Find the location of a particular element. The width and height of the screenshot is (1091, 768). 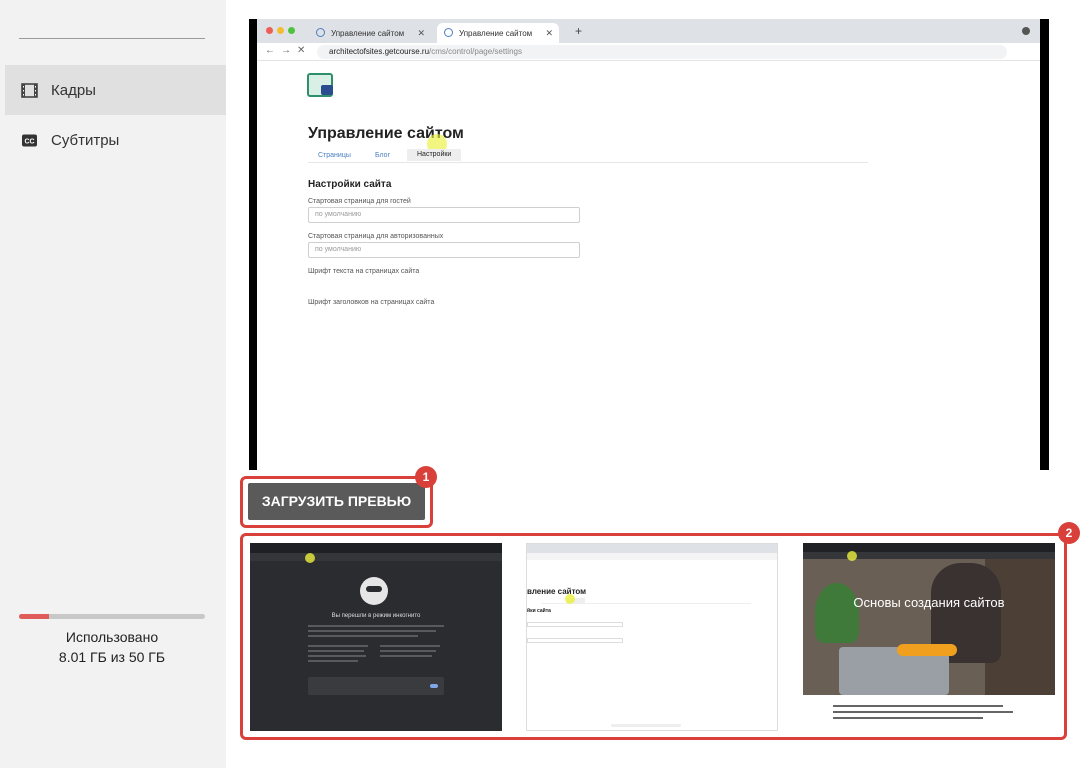

sidebar-divider is located at coordinates (112, 38).